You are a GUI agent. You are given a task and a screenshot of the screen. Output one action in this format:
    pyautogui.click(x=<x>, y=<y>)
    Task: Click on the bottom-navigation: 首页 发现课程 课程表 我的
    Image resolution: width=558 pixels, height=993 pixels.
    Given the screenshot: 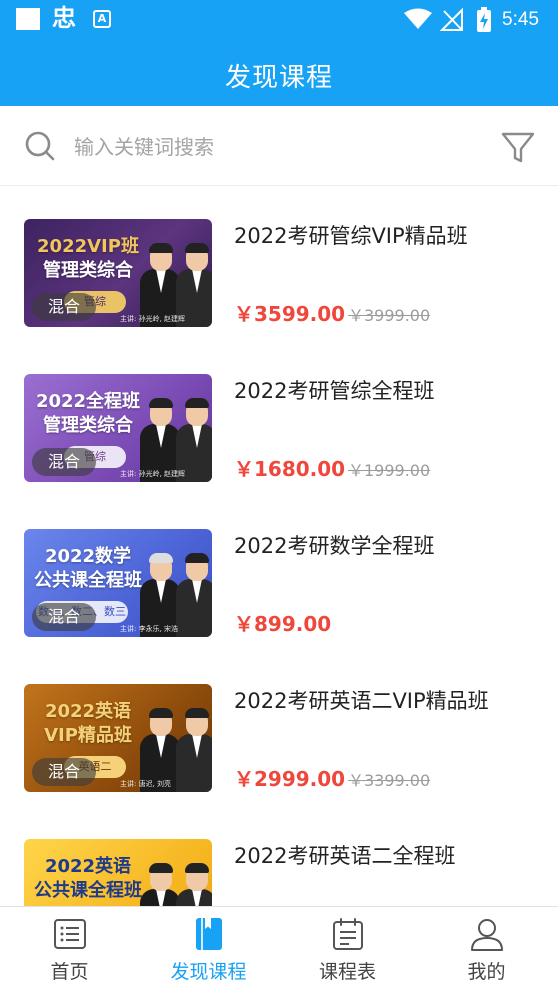 What is the action you would take?
    pyautogui.click(x=279, y=949)
    